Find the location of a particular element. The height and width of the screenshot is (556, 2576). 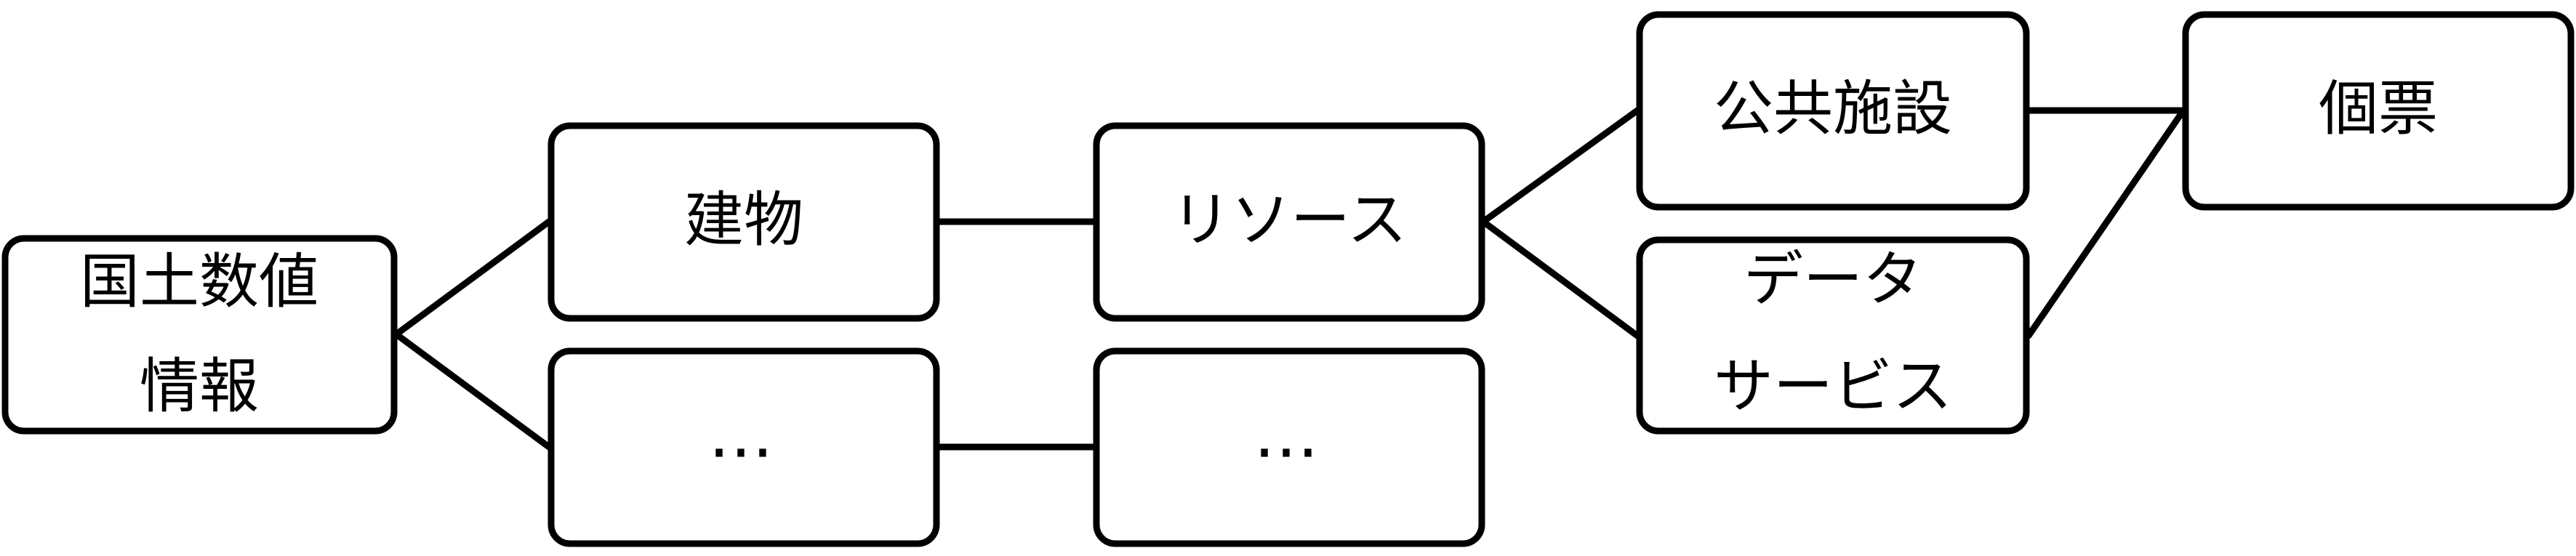

node-resource: リソース is located at coordinates (1289, 222).